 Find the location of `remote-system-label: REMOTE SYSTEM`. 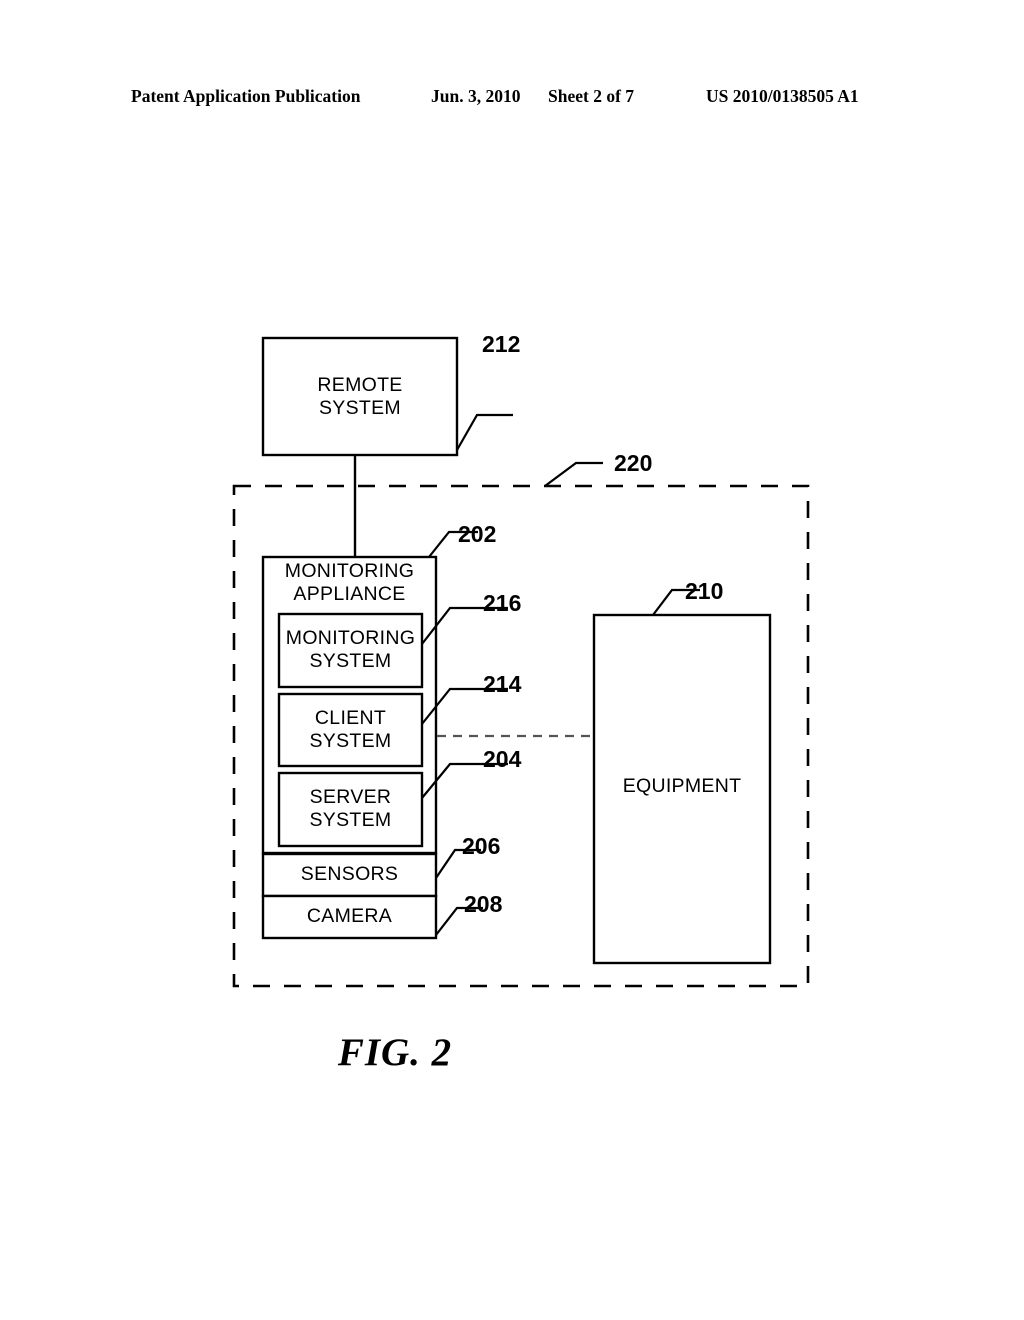

remote-system-label: REMOTE SYSTEM is located at coordinates (360, 396).